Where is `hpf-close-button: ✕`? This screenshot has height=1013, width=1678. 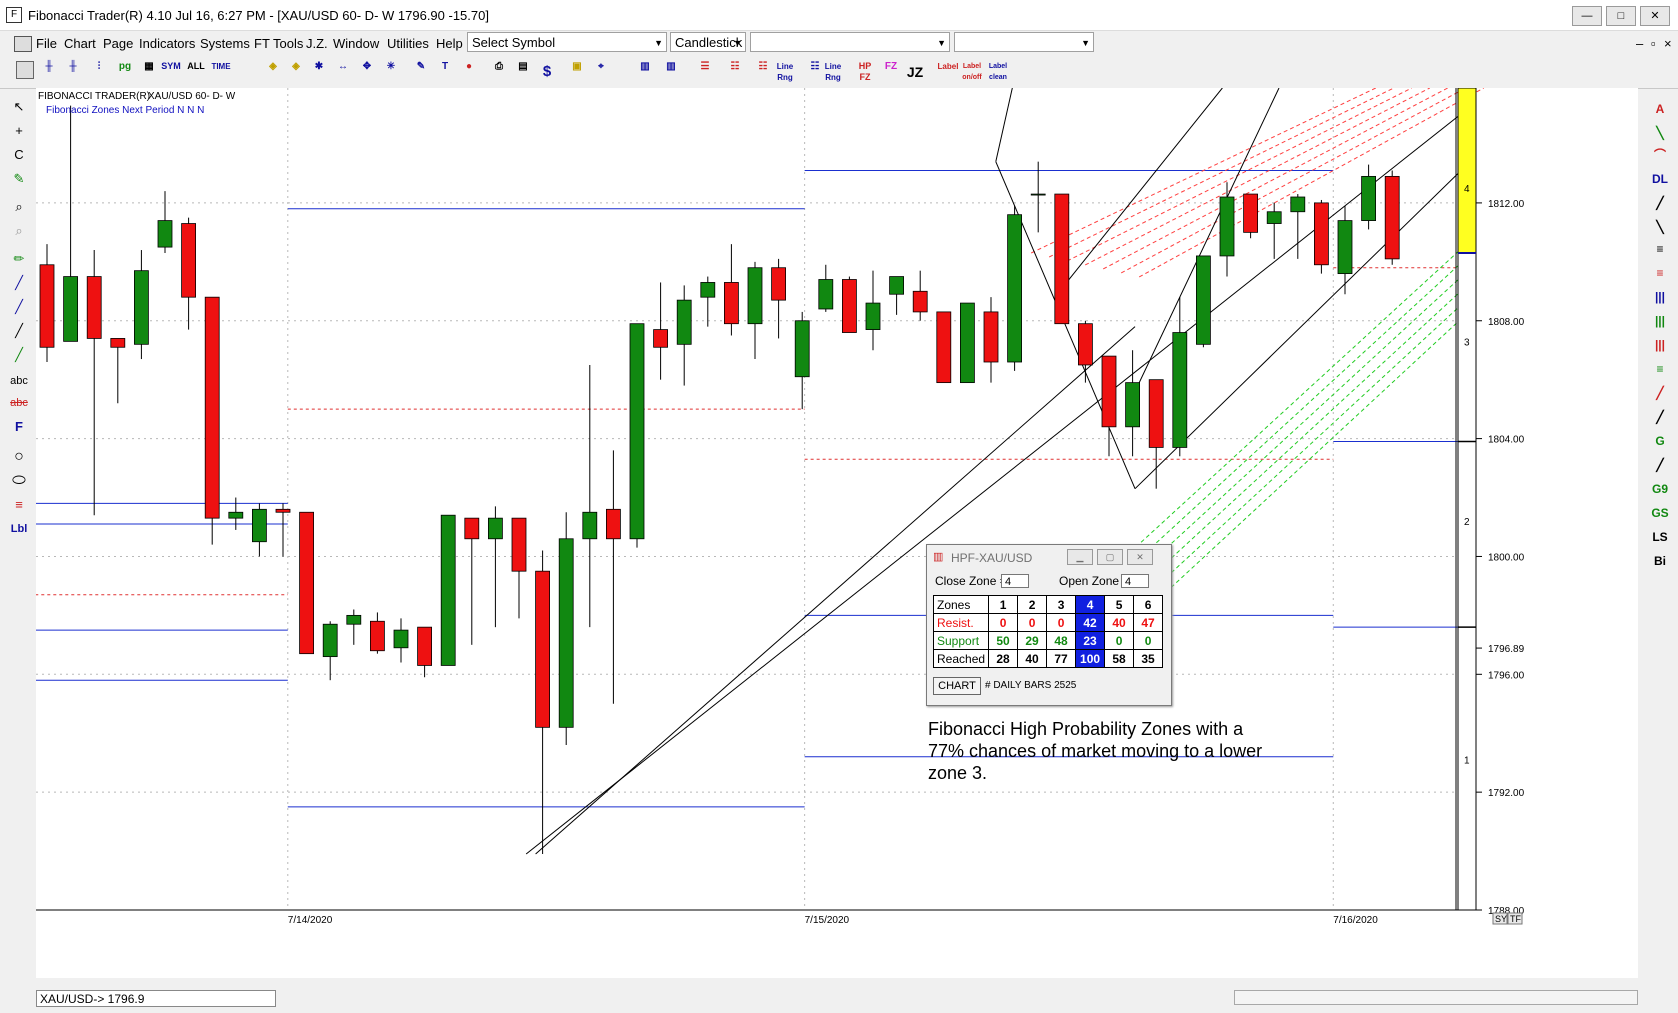 hpf-close-button: ✕ is located at coordinates (1140, 557).